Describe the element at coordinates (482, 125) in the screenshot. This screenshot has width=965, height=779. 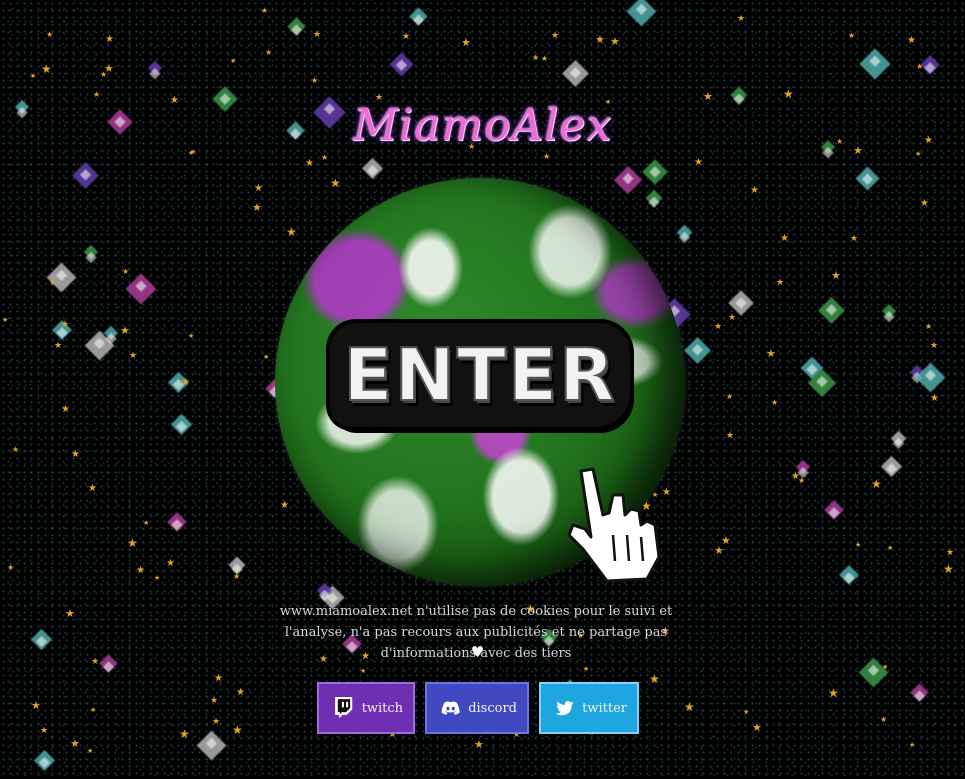
I see `site-title: MiamoAlex` at that location.